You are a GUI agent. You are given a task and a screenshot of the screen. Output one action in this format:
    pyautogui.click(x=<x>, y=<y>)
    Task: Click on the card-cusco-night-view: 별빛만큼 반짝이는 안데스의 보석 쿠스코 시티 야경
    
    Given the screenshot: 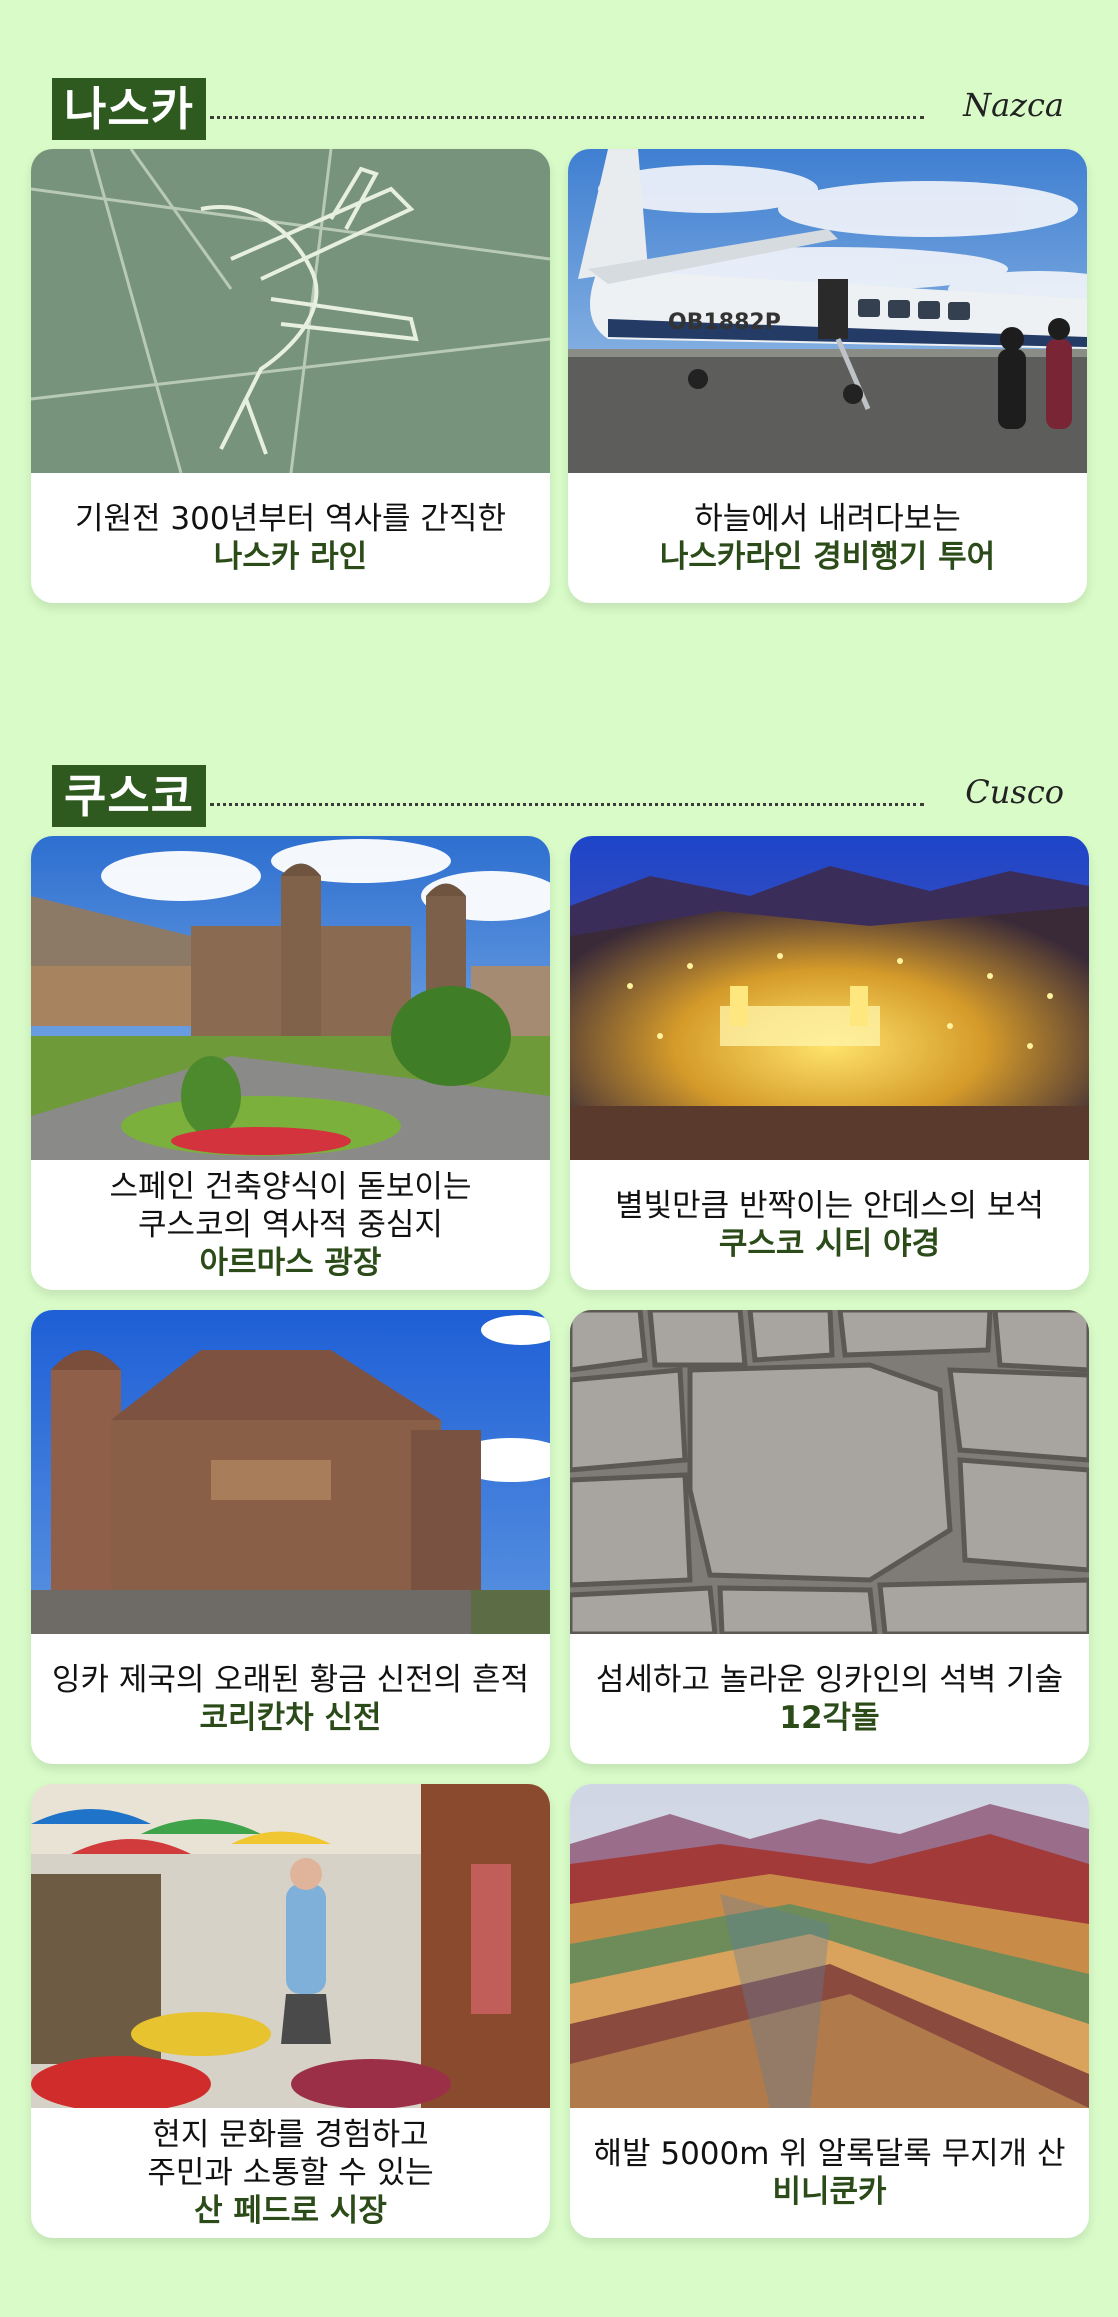 What is the action you would take?
    pyautogui.click(x=829, y=1063)
    